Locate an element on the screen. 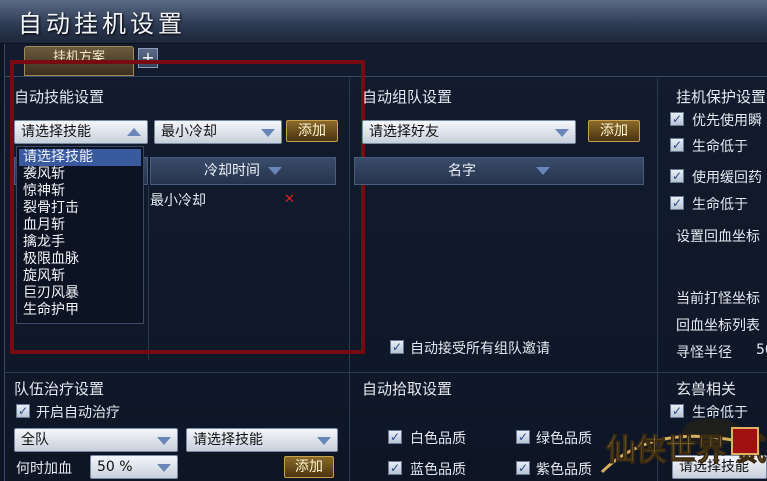 Image resolution: width=767 pixels, height=481 pixels. game-logo: 仙侠世界 贰 is located at coordinates (679, 441).